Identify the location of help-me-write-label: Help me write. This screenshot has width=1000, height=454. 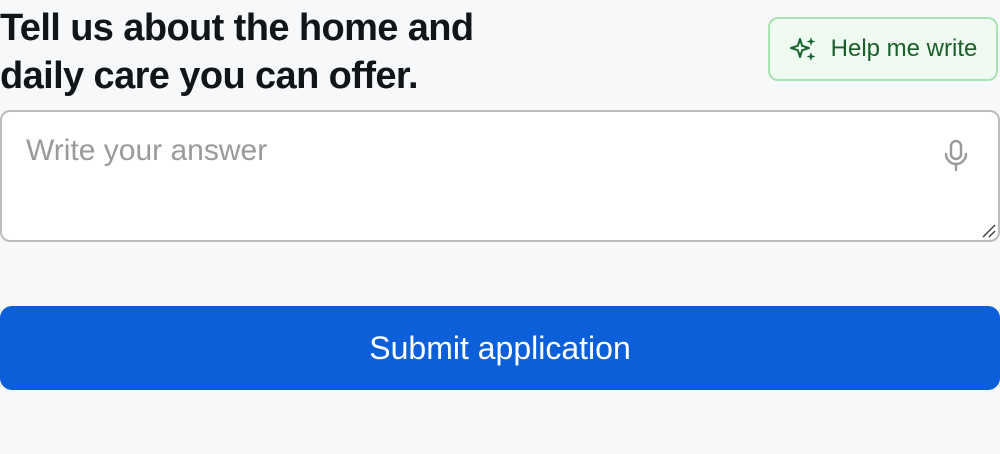
(904, 48).